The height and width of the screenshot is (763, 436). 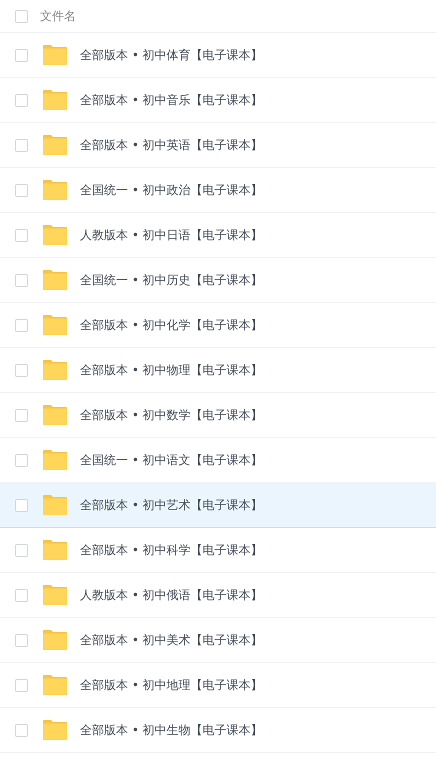 I want to click on file-row: 全部版本 • 初中美术【电子课本】, so click(x=218, y=640).